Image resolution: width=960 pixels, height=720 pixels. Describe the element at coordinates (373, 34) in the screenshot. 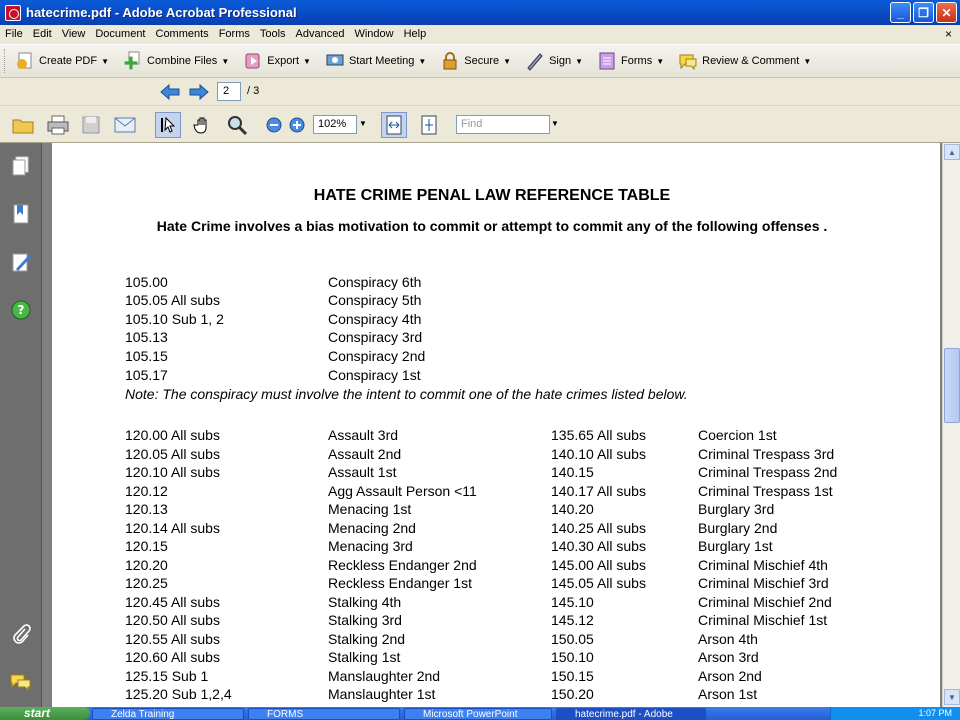

I see `menu-window: Window` at that location.